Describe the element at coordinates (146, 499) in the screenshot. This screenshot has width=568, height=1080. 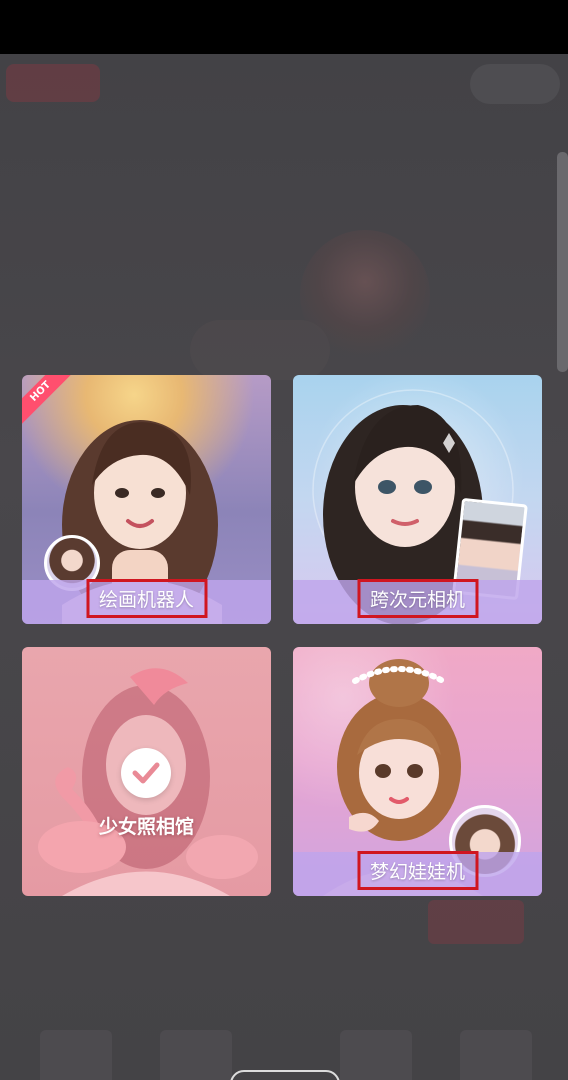
I see `card-painting-robot: HOT 绘画机器人` at that location.